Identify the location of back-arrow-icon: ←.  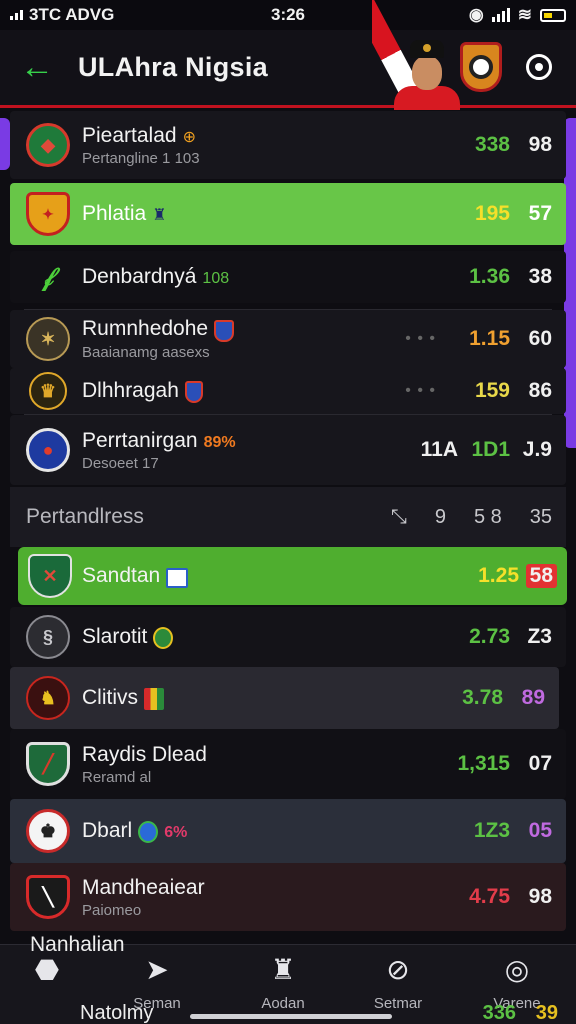
(37, 67).